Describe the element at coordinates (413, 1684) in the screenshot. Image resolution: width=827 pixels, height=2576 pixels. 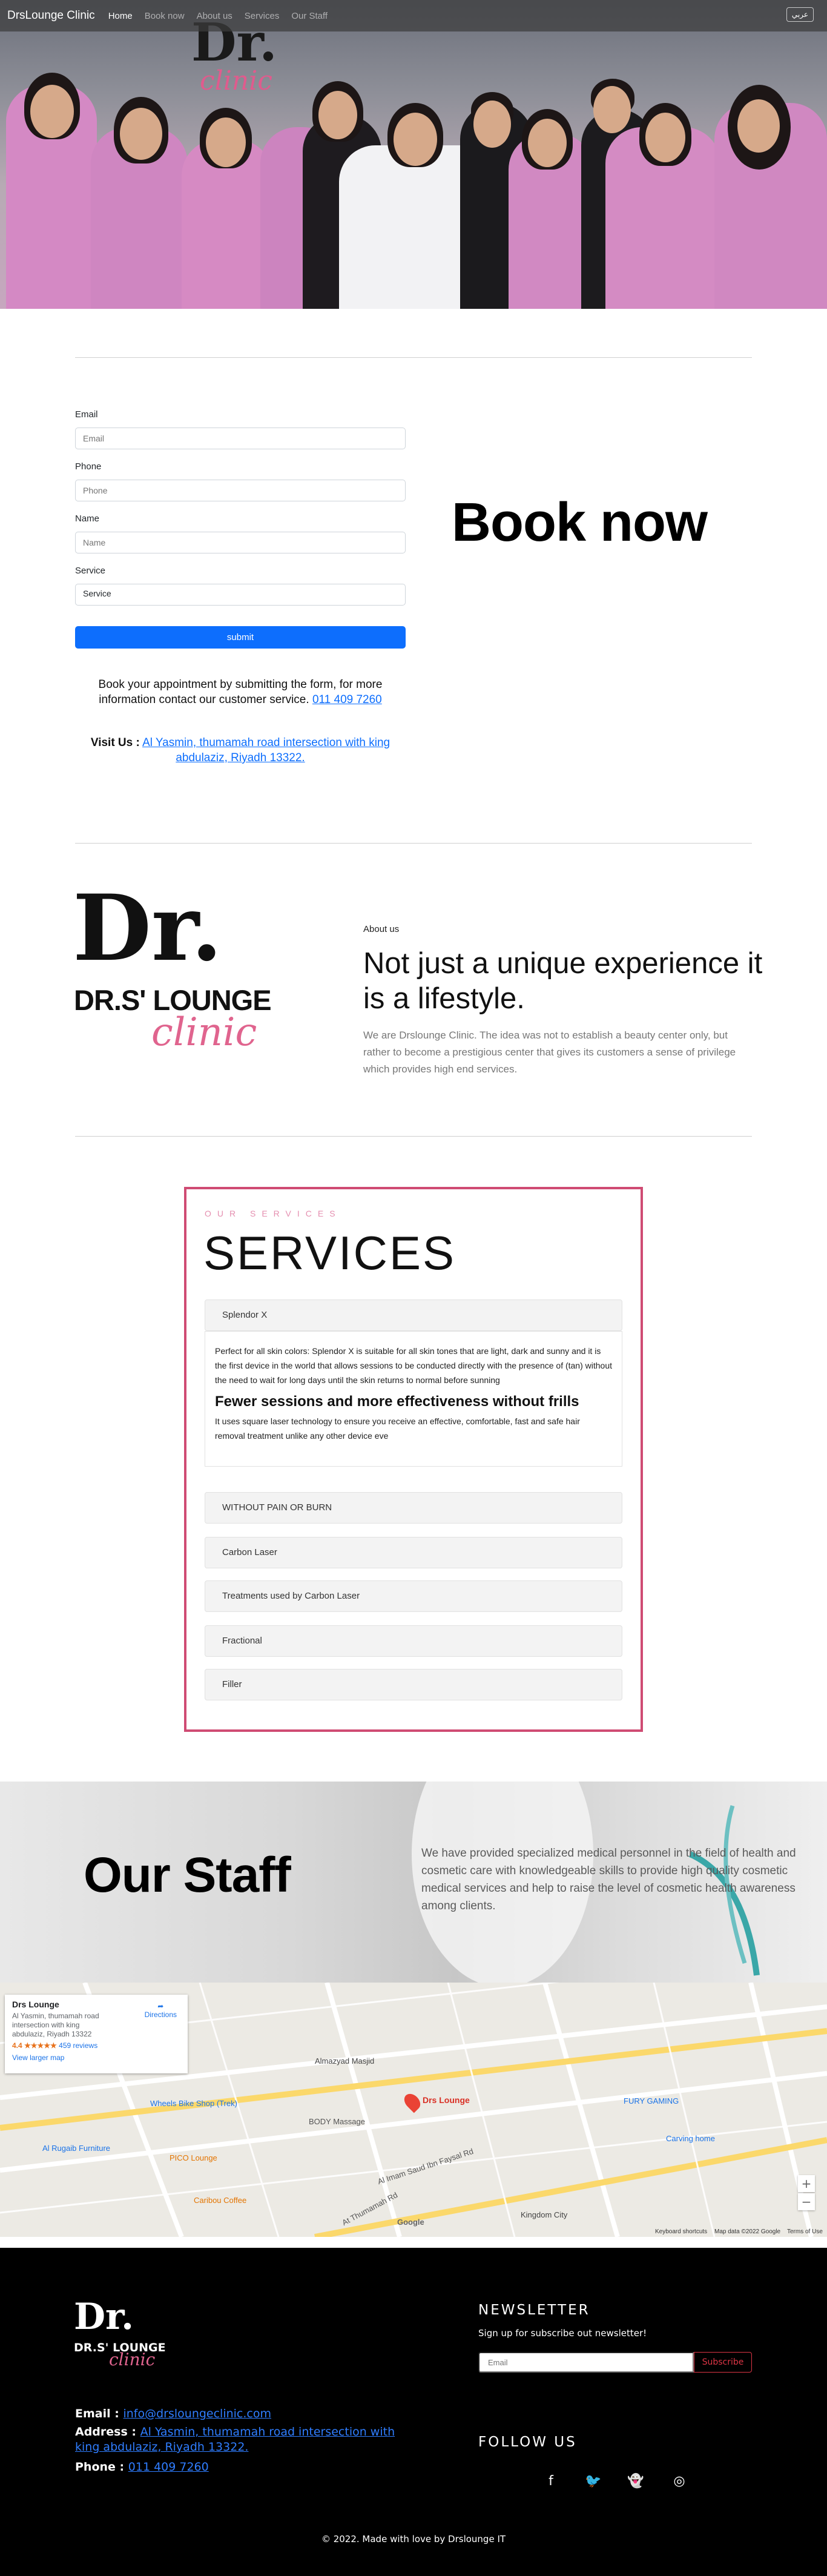
I see `accordion-item-filler: Filler` at that location.